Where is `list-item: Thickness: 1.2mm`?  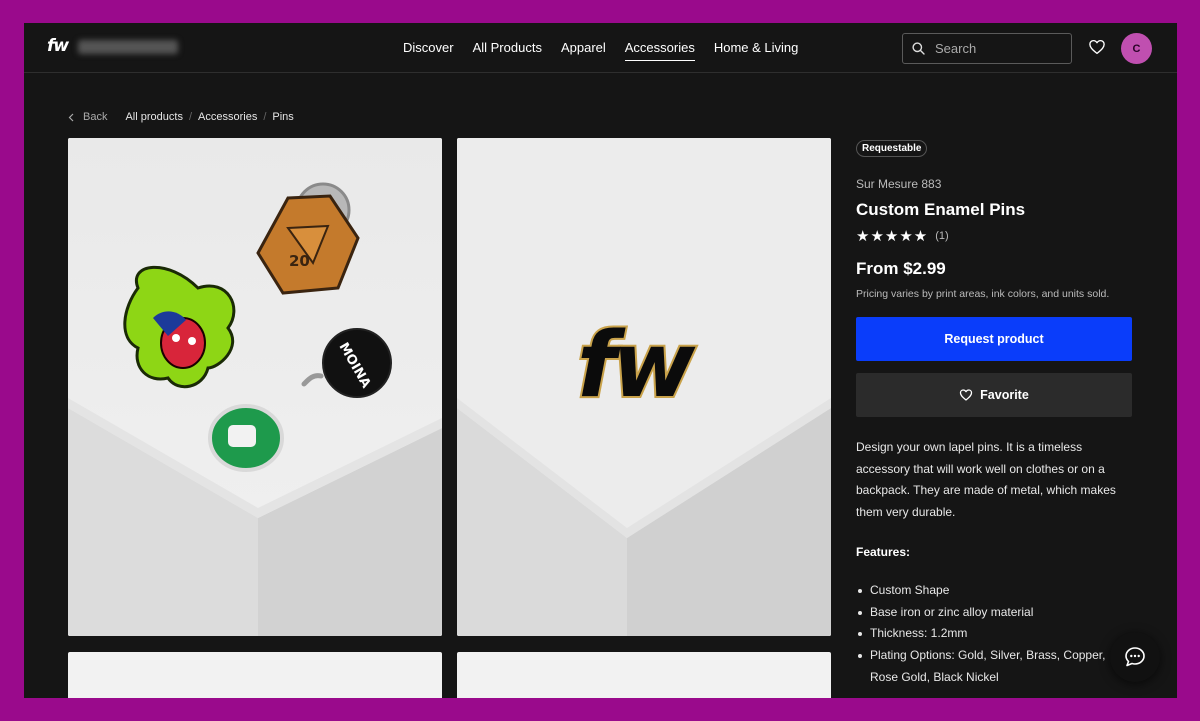 list-item: Thickness: 1.2mm is located at coordinates (994, 634).